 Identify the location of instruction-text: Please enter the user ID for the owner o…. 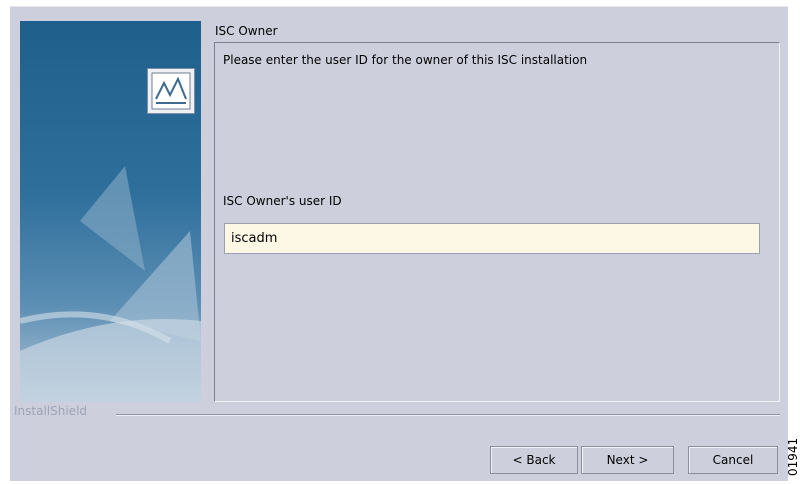
(405, 60).